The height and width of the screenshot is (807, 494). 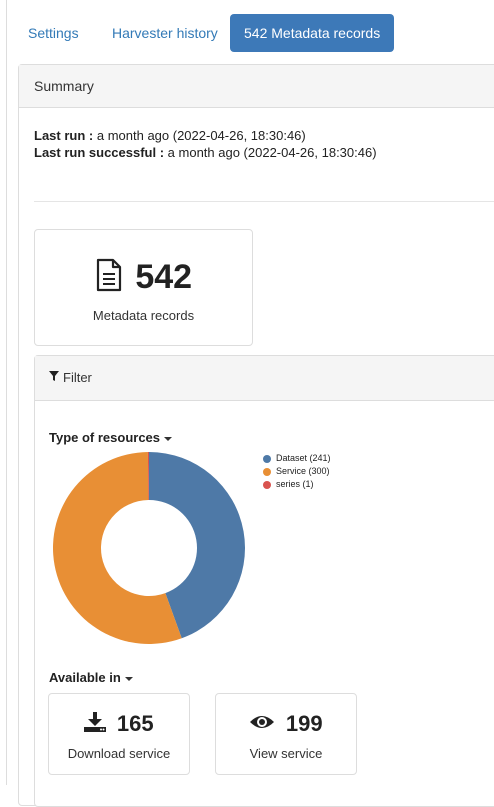 What do you see at coordinates (312, 33) in the screenshot?
I see `tab-metadata-records: 542 Metadata records` at bounding box center [312, 33].